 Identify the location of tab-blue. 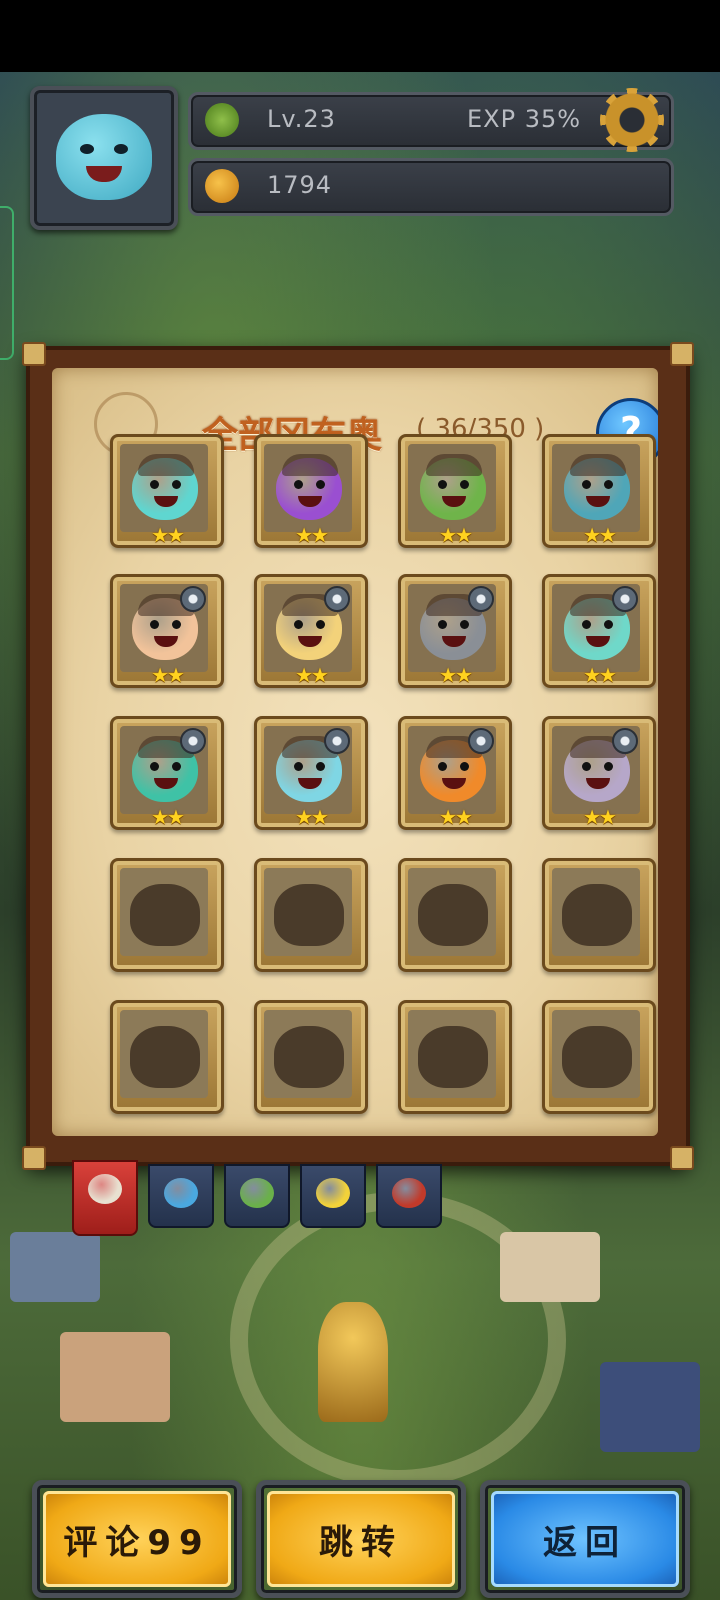
(181, 1196).